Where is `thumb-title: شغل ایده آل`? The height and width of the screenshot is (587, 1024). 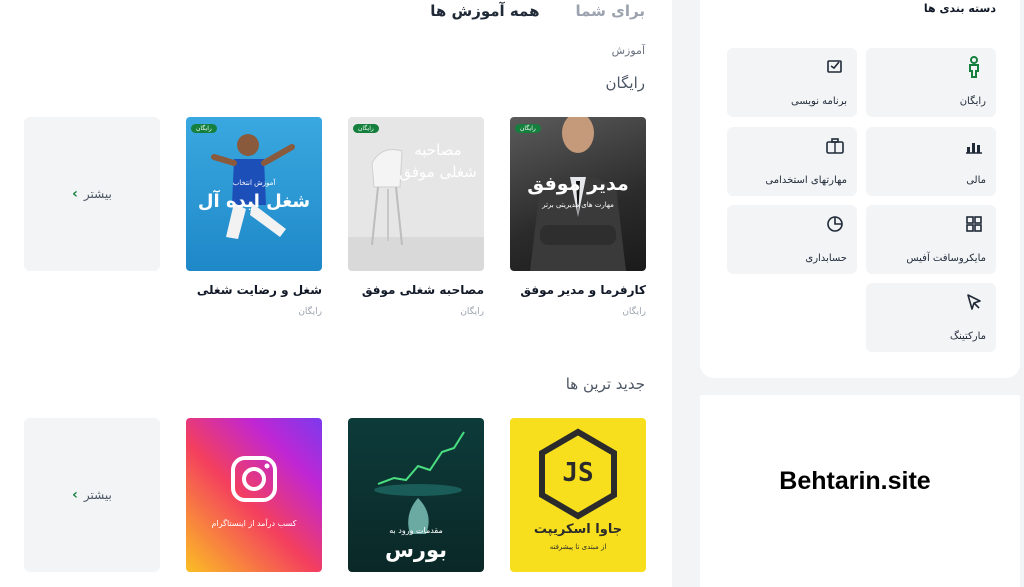
thumb-title: شغل ایده آل is located at coordinates (254, 201).